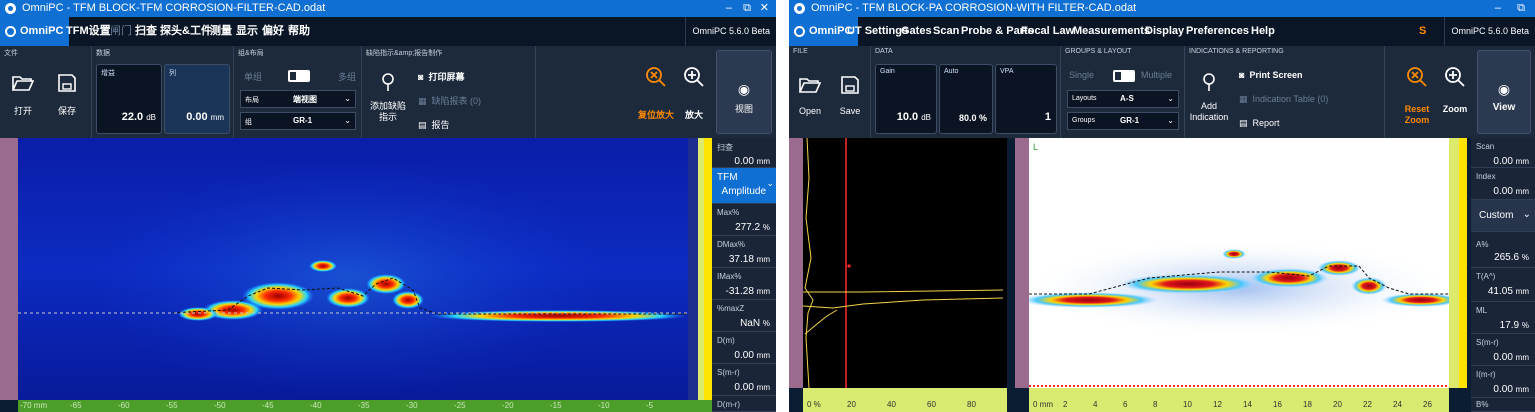 This screenshot has width=1535, height=412. Describe the element at coordinates (67, 95) in the screenshot. I see `save-button: 保存` at that location.